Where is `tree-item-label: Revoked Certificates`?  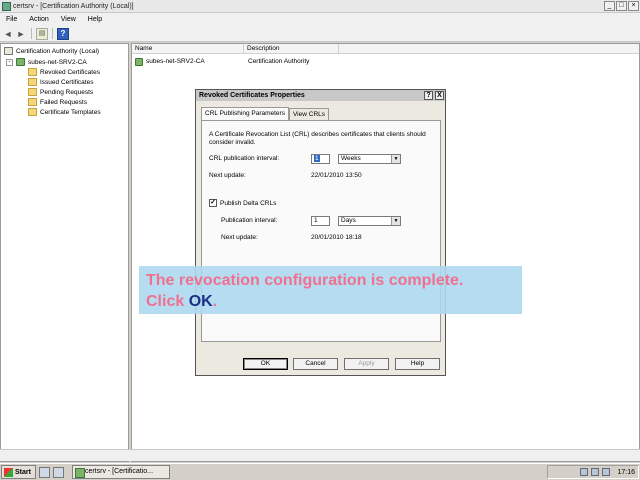 tree-item-label: Revoked Certificates is located at coordinates (70, 72).